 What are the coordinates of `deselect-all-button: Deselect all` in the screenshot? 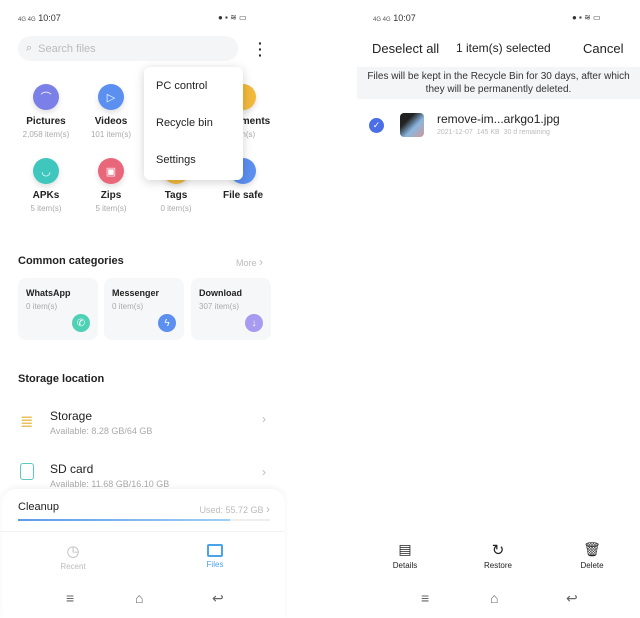 It's located at (405, 48).